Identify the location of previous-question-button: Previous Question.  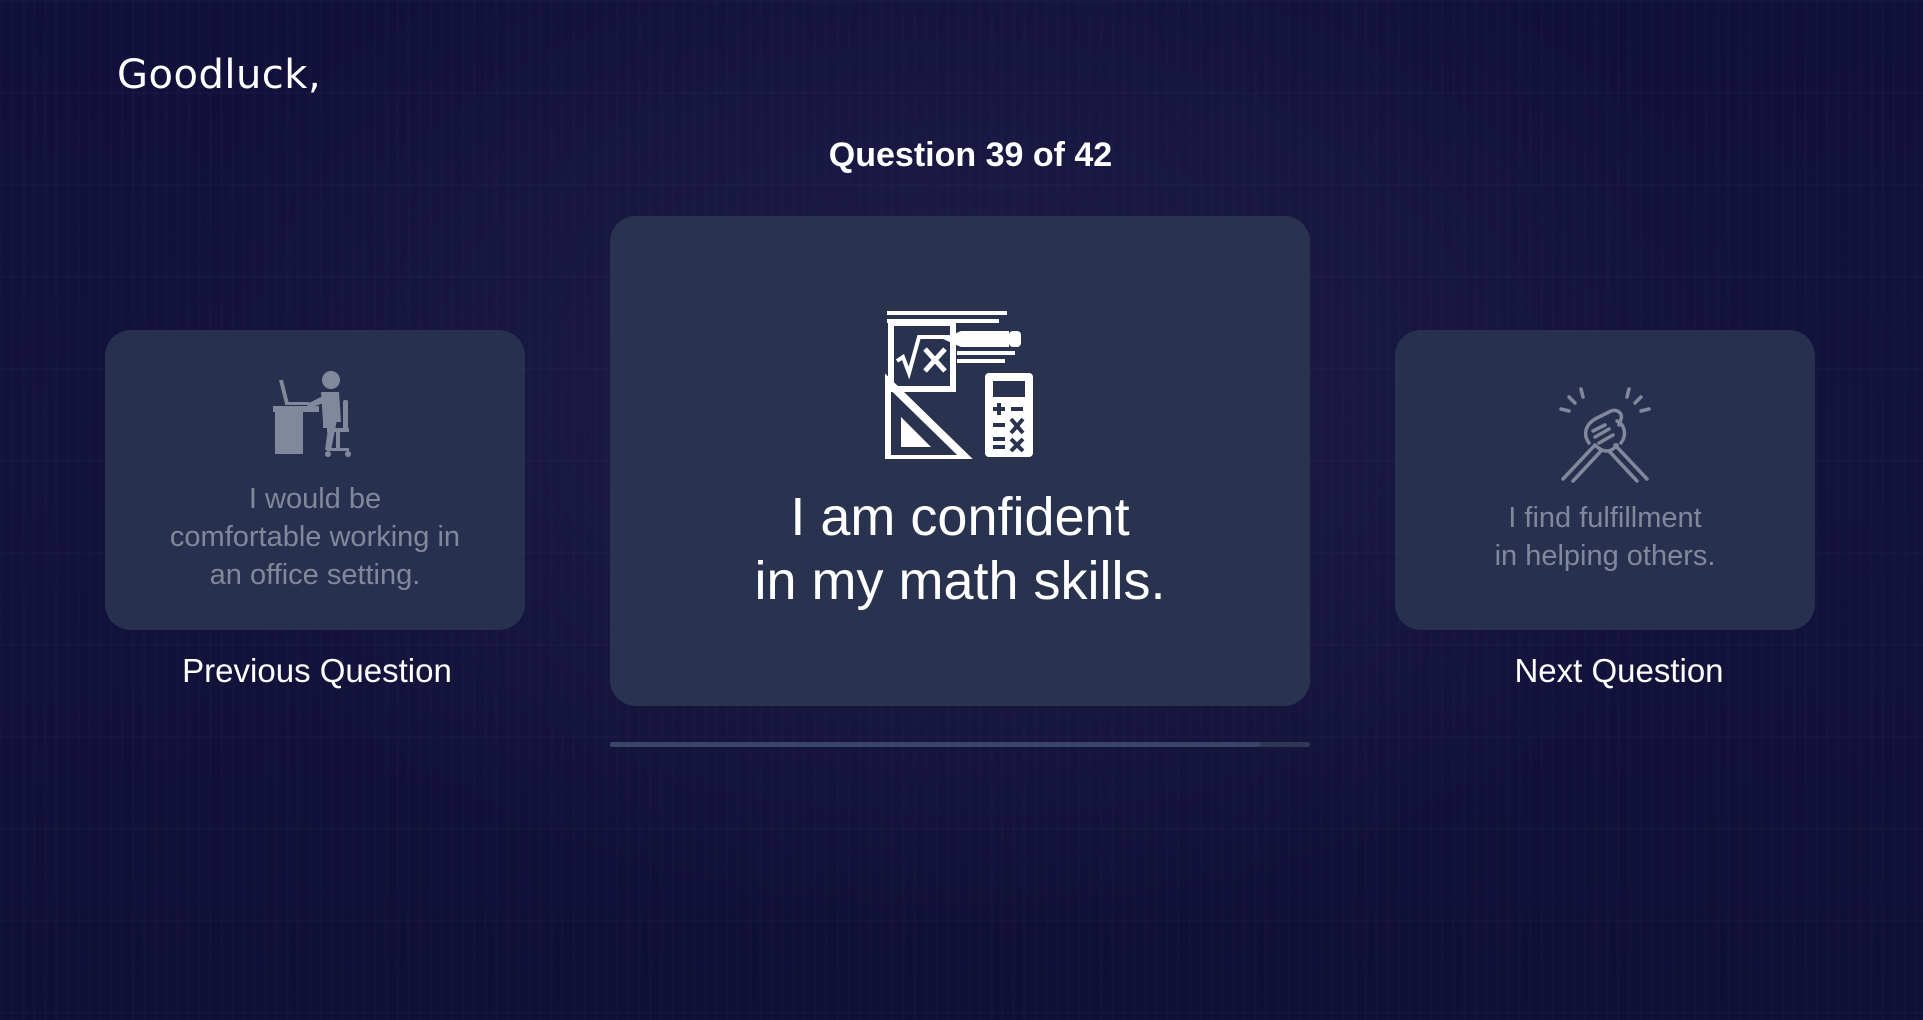
(317, 671).